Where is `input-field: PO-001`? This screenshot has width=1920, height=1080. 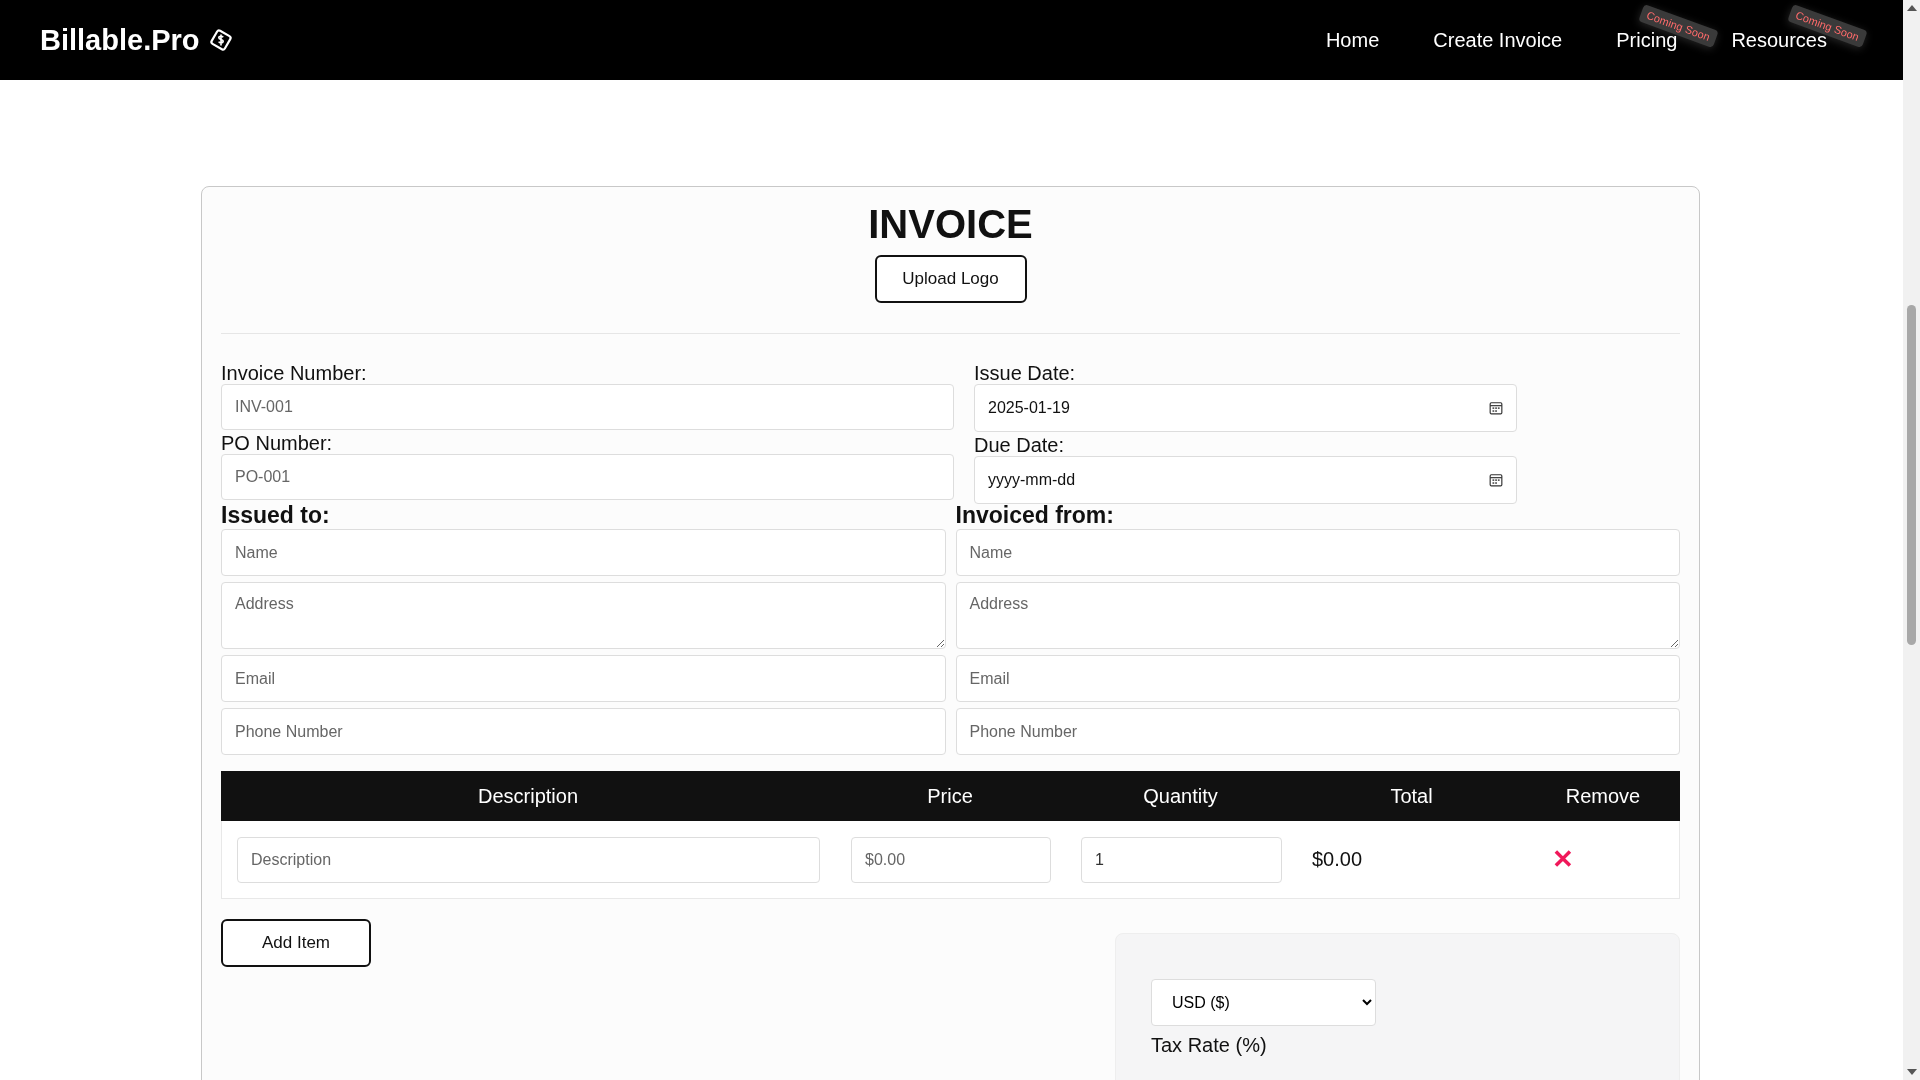
input-field: PO-001 is located at coordinates (587, 477).